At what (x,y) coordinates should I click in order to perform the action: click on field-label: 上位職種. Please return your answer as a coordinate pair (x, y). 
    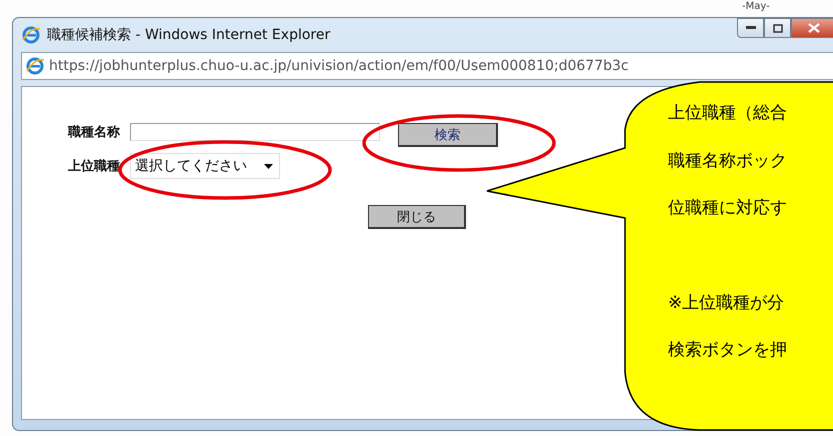
    Looking at the image, I should click on (94, 166).